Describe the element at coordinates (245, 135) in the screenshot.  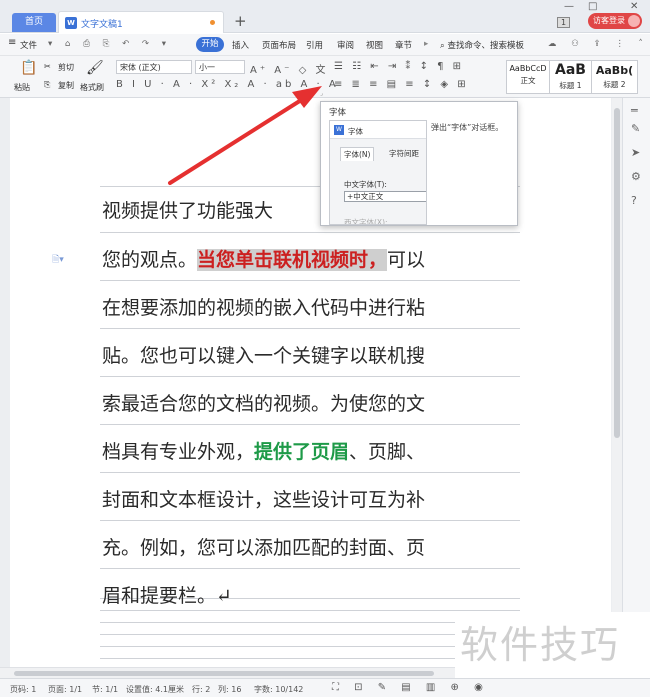
I see `annotation-arrow-icon` at that location.